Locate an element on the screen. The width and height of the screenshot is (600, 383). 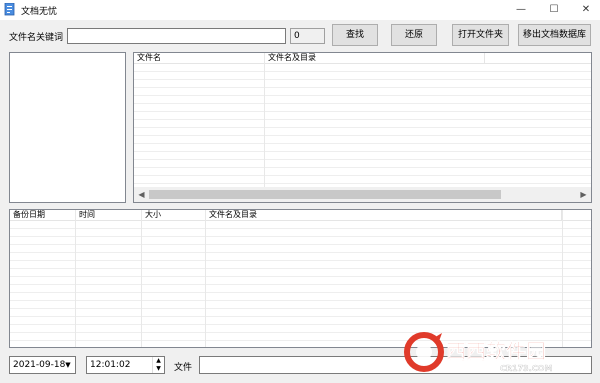
file-list-header: 文件名 文件名及目录 is located at coordinates (362, 58).